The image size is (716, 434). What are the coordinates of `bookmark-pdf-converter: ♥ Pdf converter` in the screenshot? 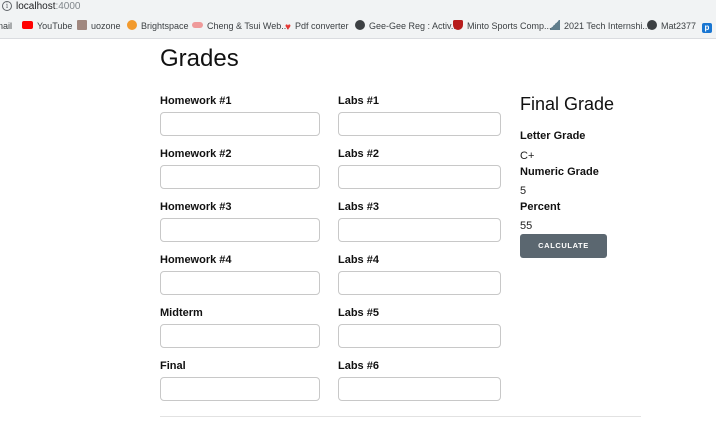 It's located at (316, 26).